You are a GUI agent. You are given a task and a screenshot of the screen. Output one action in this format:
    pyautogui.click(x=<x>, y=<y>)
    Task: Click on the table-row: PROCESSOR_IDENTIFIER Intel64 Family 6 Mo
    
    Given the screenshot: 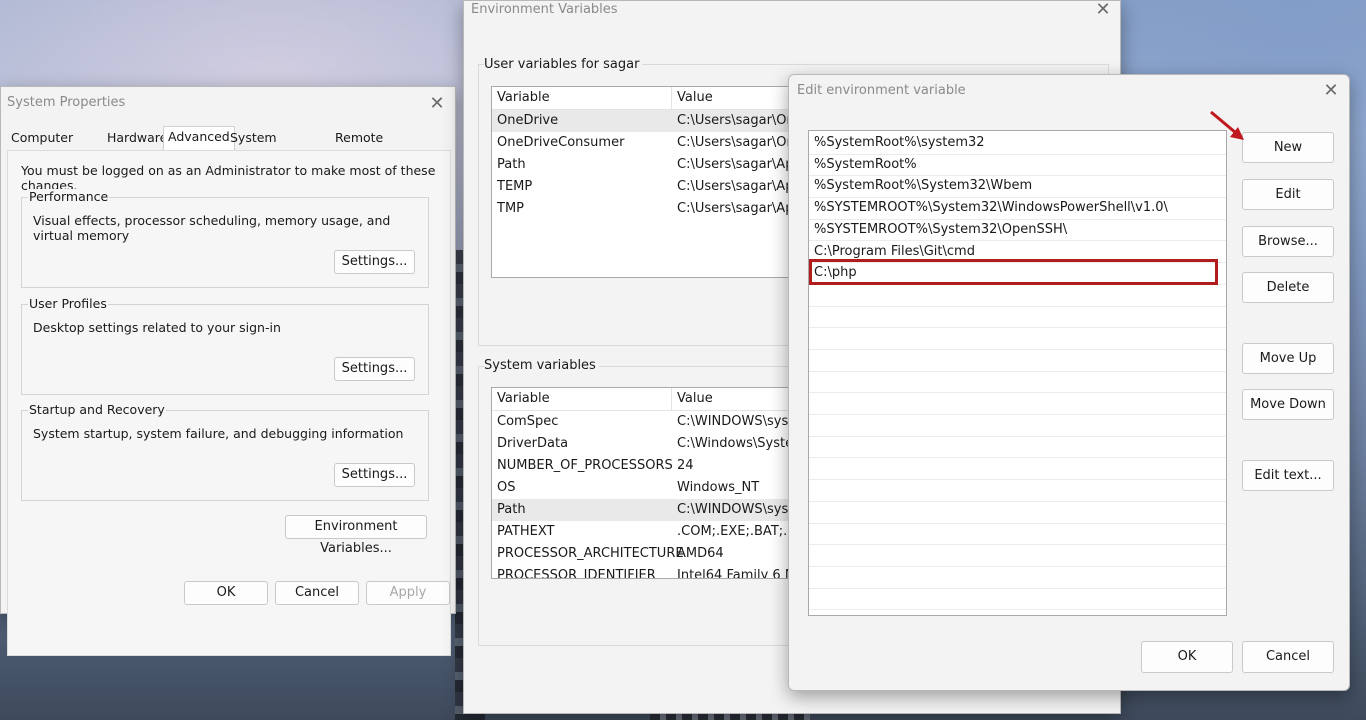 What is the action you would take?
    pyautogui.click(x=646, y=572)
    